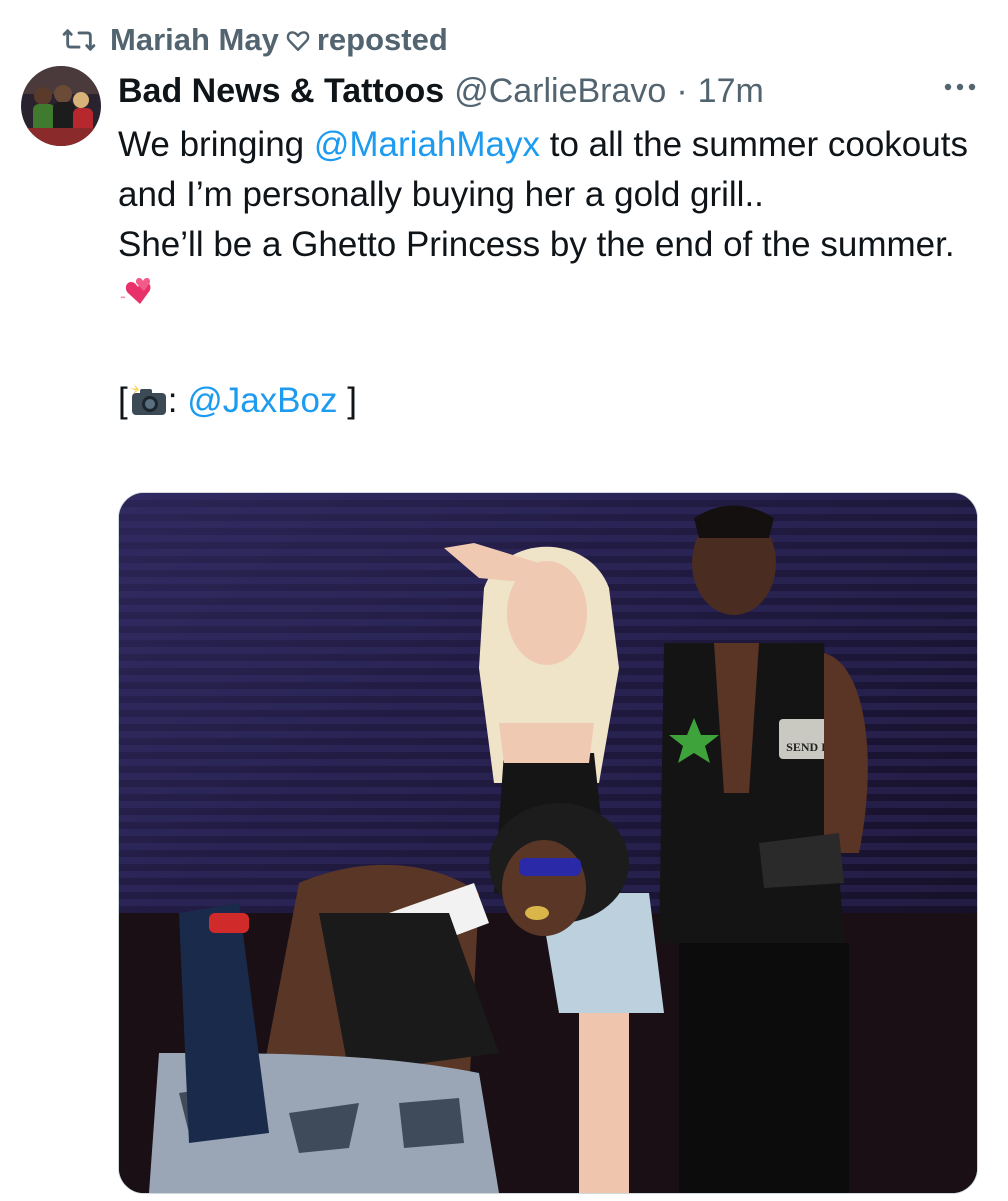 The image size is (1008, 1201). I want to click on camera-flash-emoji, so click(148, 407).